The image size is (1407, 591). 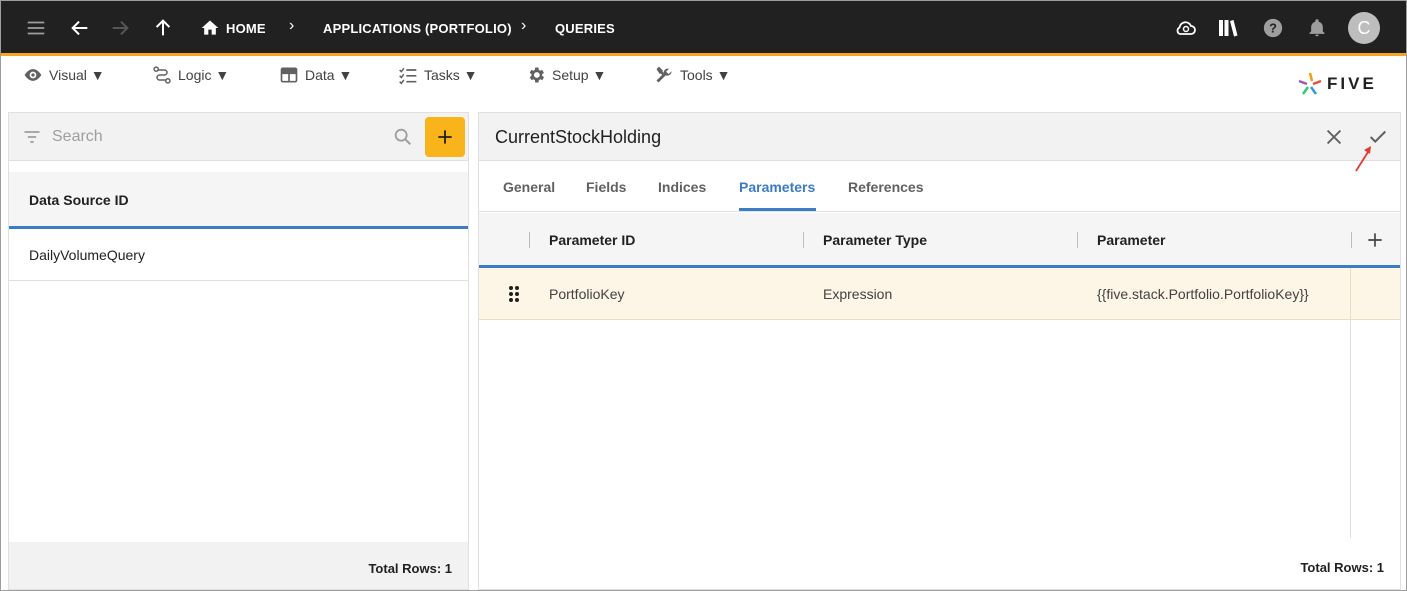 I want to click on grid-header: Parameter ID Parameter Type Parameter, so click(x=939, y=240).